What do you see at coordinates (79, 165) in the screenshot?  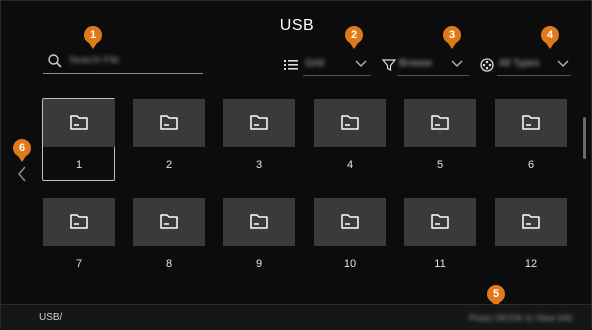 I see `folder-label: 1` at bounding box center [79, 165].